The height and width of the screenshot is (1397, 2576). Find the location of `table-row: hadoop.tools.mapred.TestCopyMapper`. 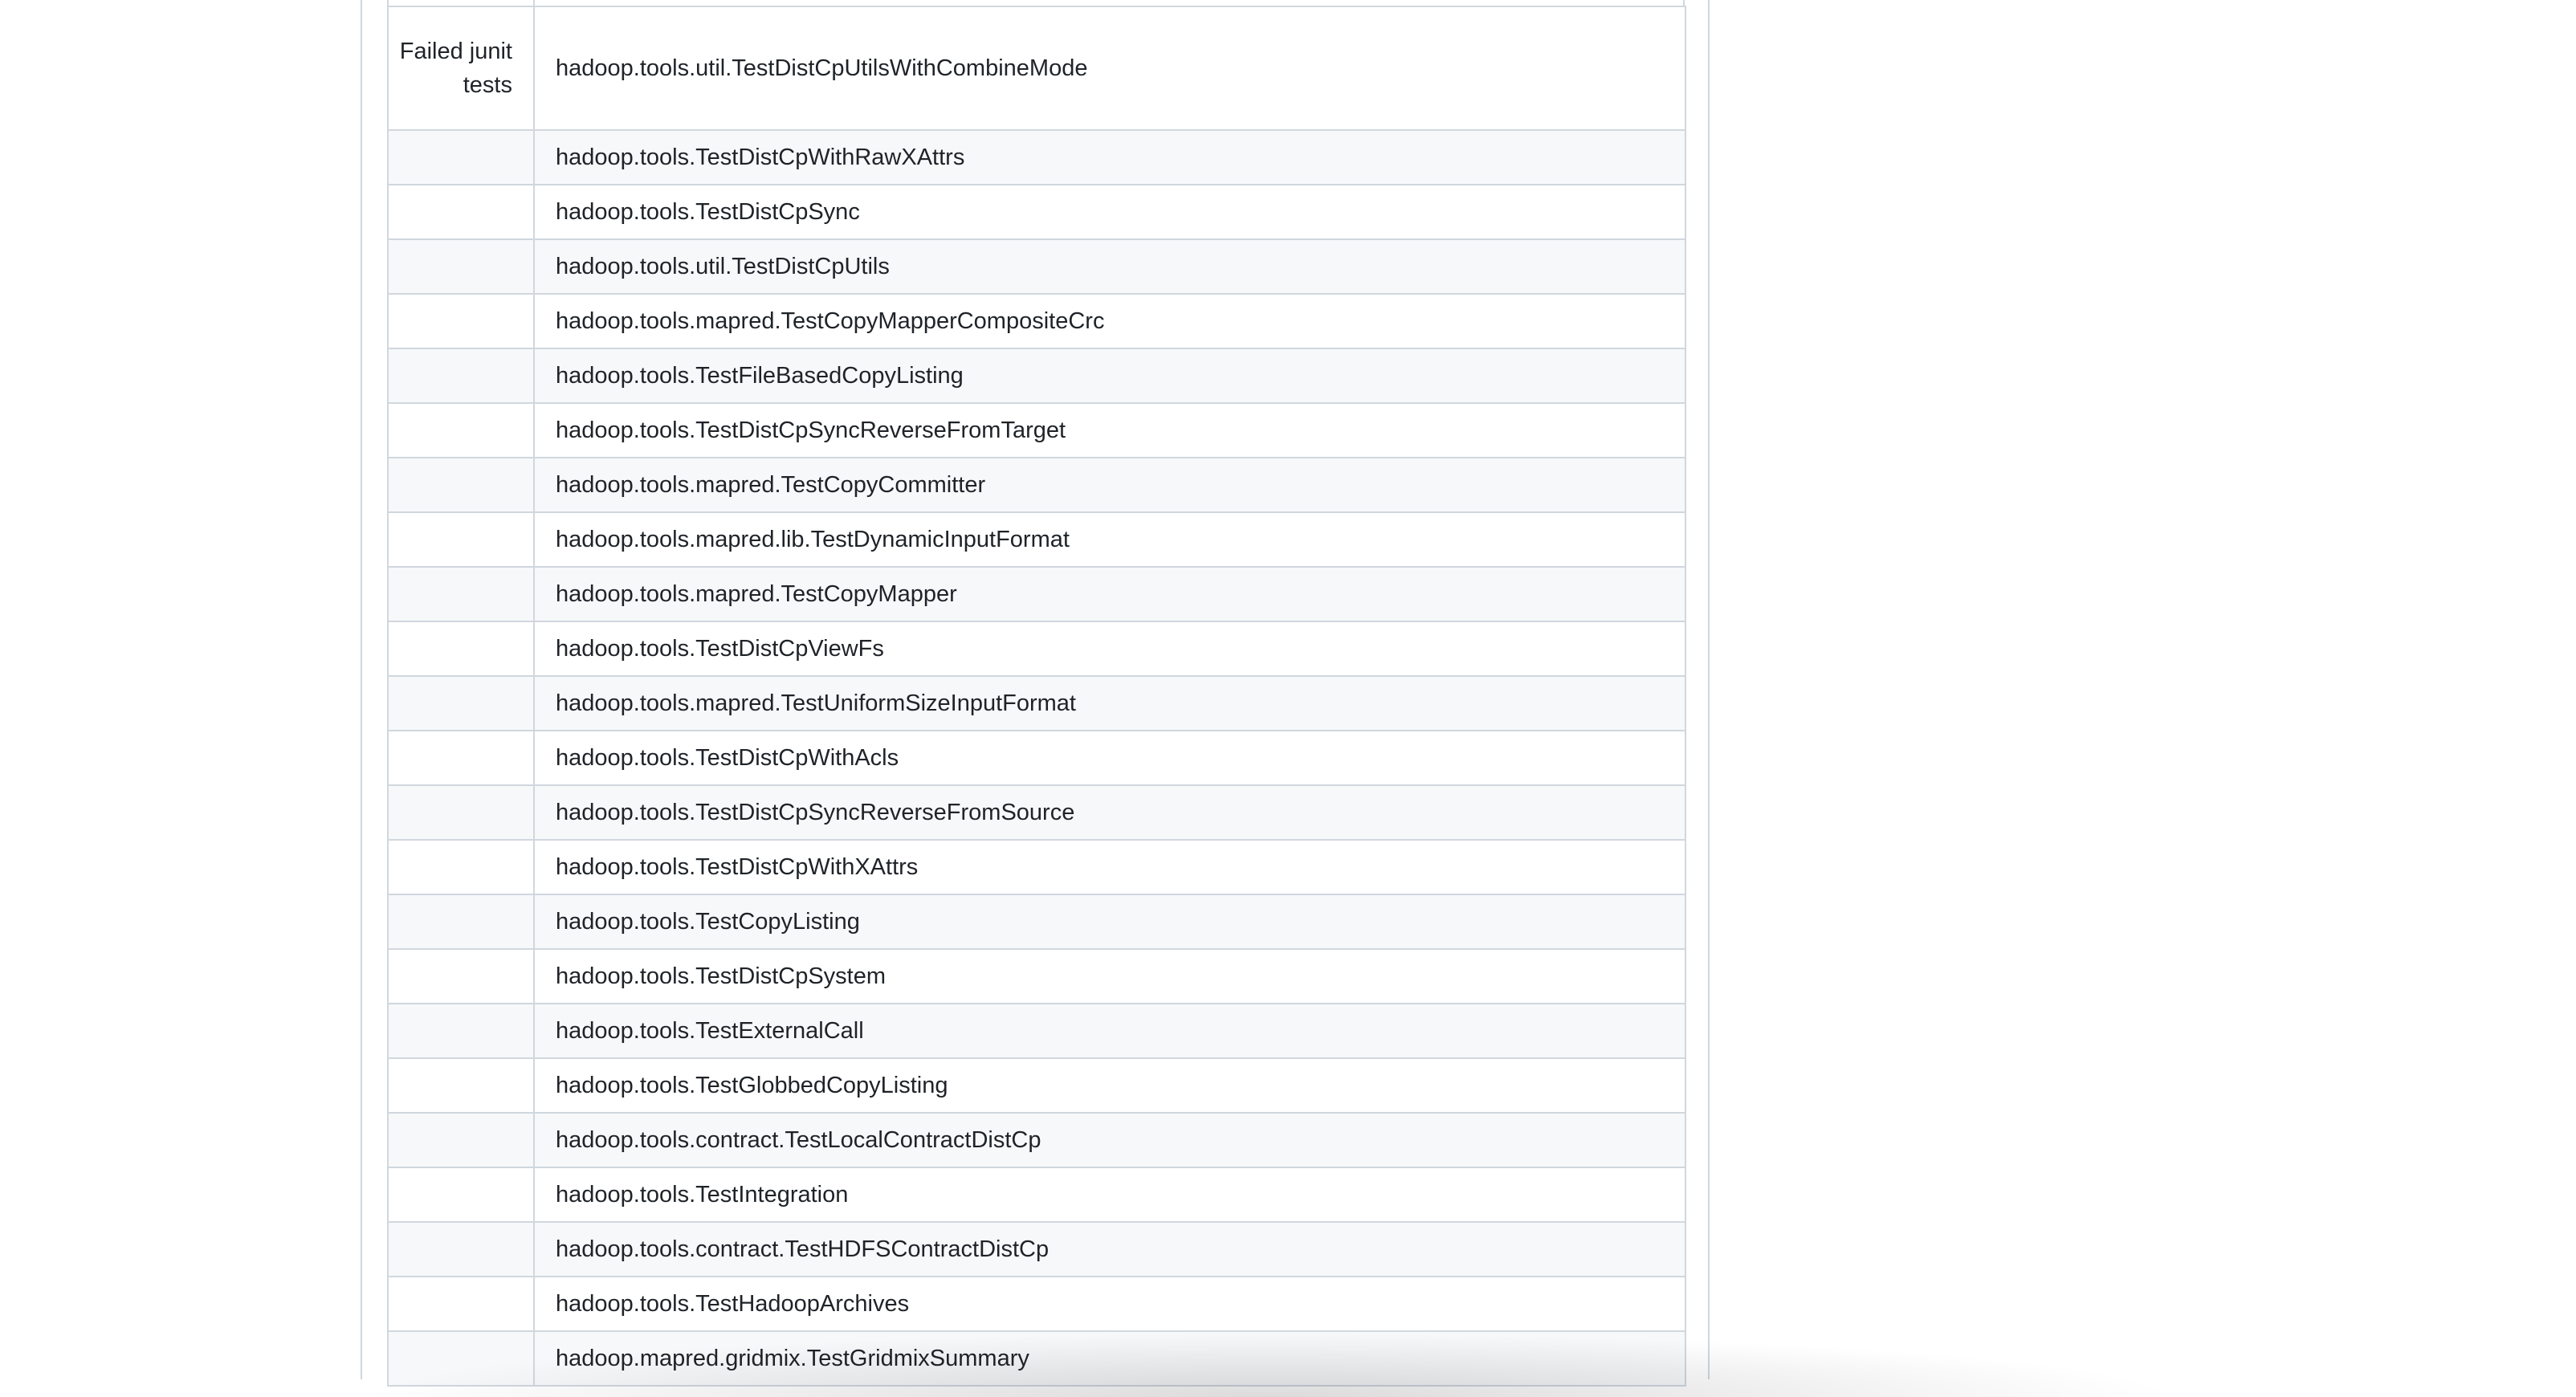

table-row: hadoop.tools.mapred.TestCopyMapper is located at coordinates (1036, 594).